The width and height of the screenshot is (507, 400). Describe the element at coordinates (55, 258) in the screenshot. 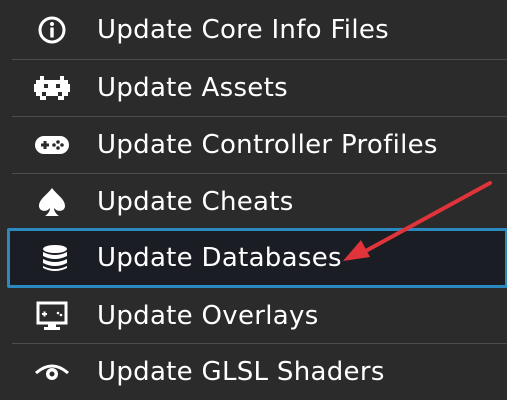

I see `database-icon` at that location.